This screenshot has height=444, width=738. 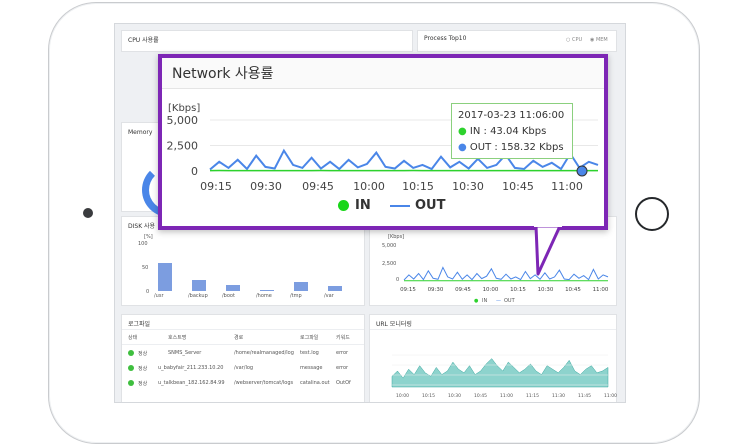 I want to click on tooltip-out: ● OUT : 158.32 Kbps, so click(x=511, y=147).